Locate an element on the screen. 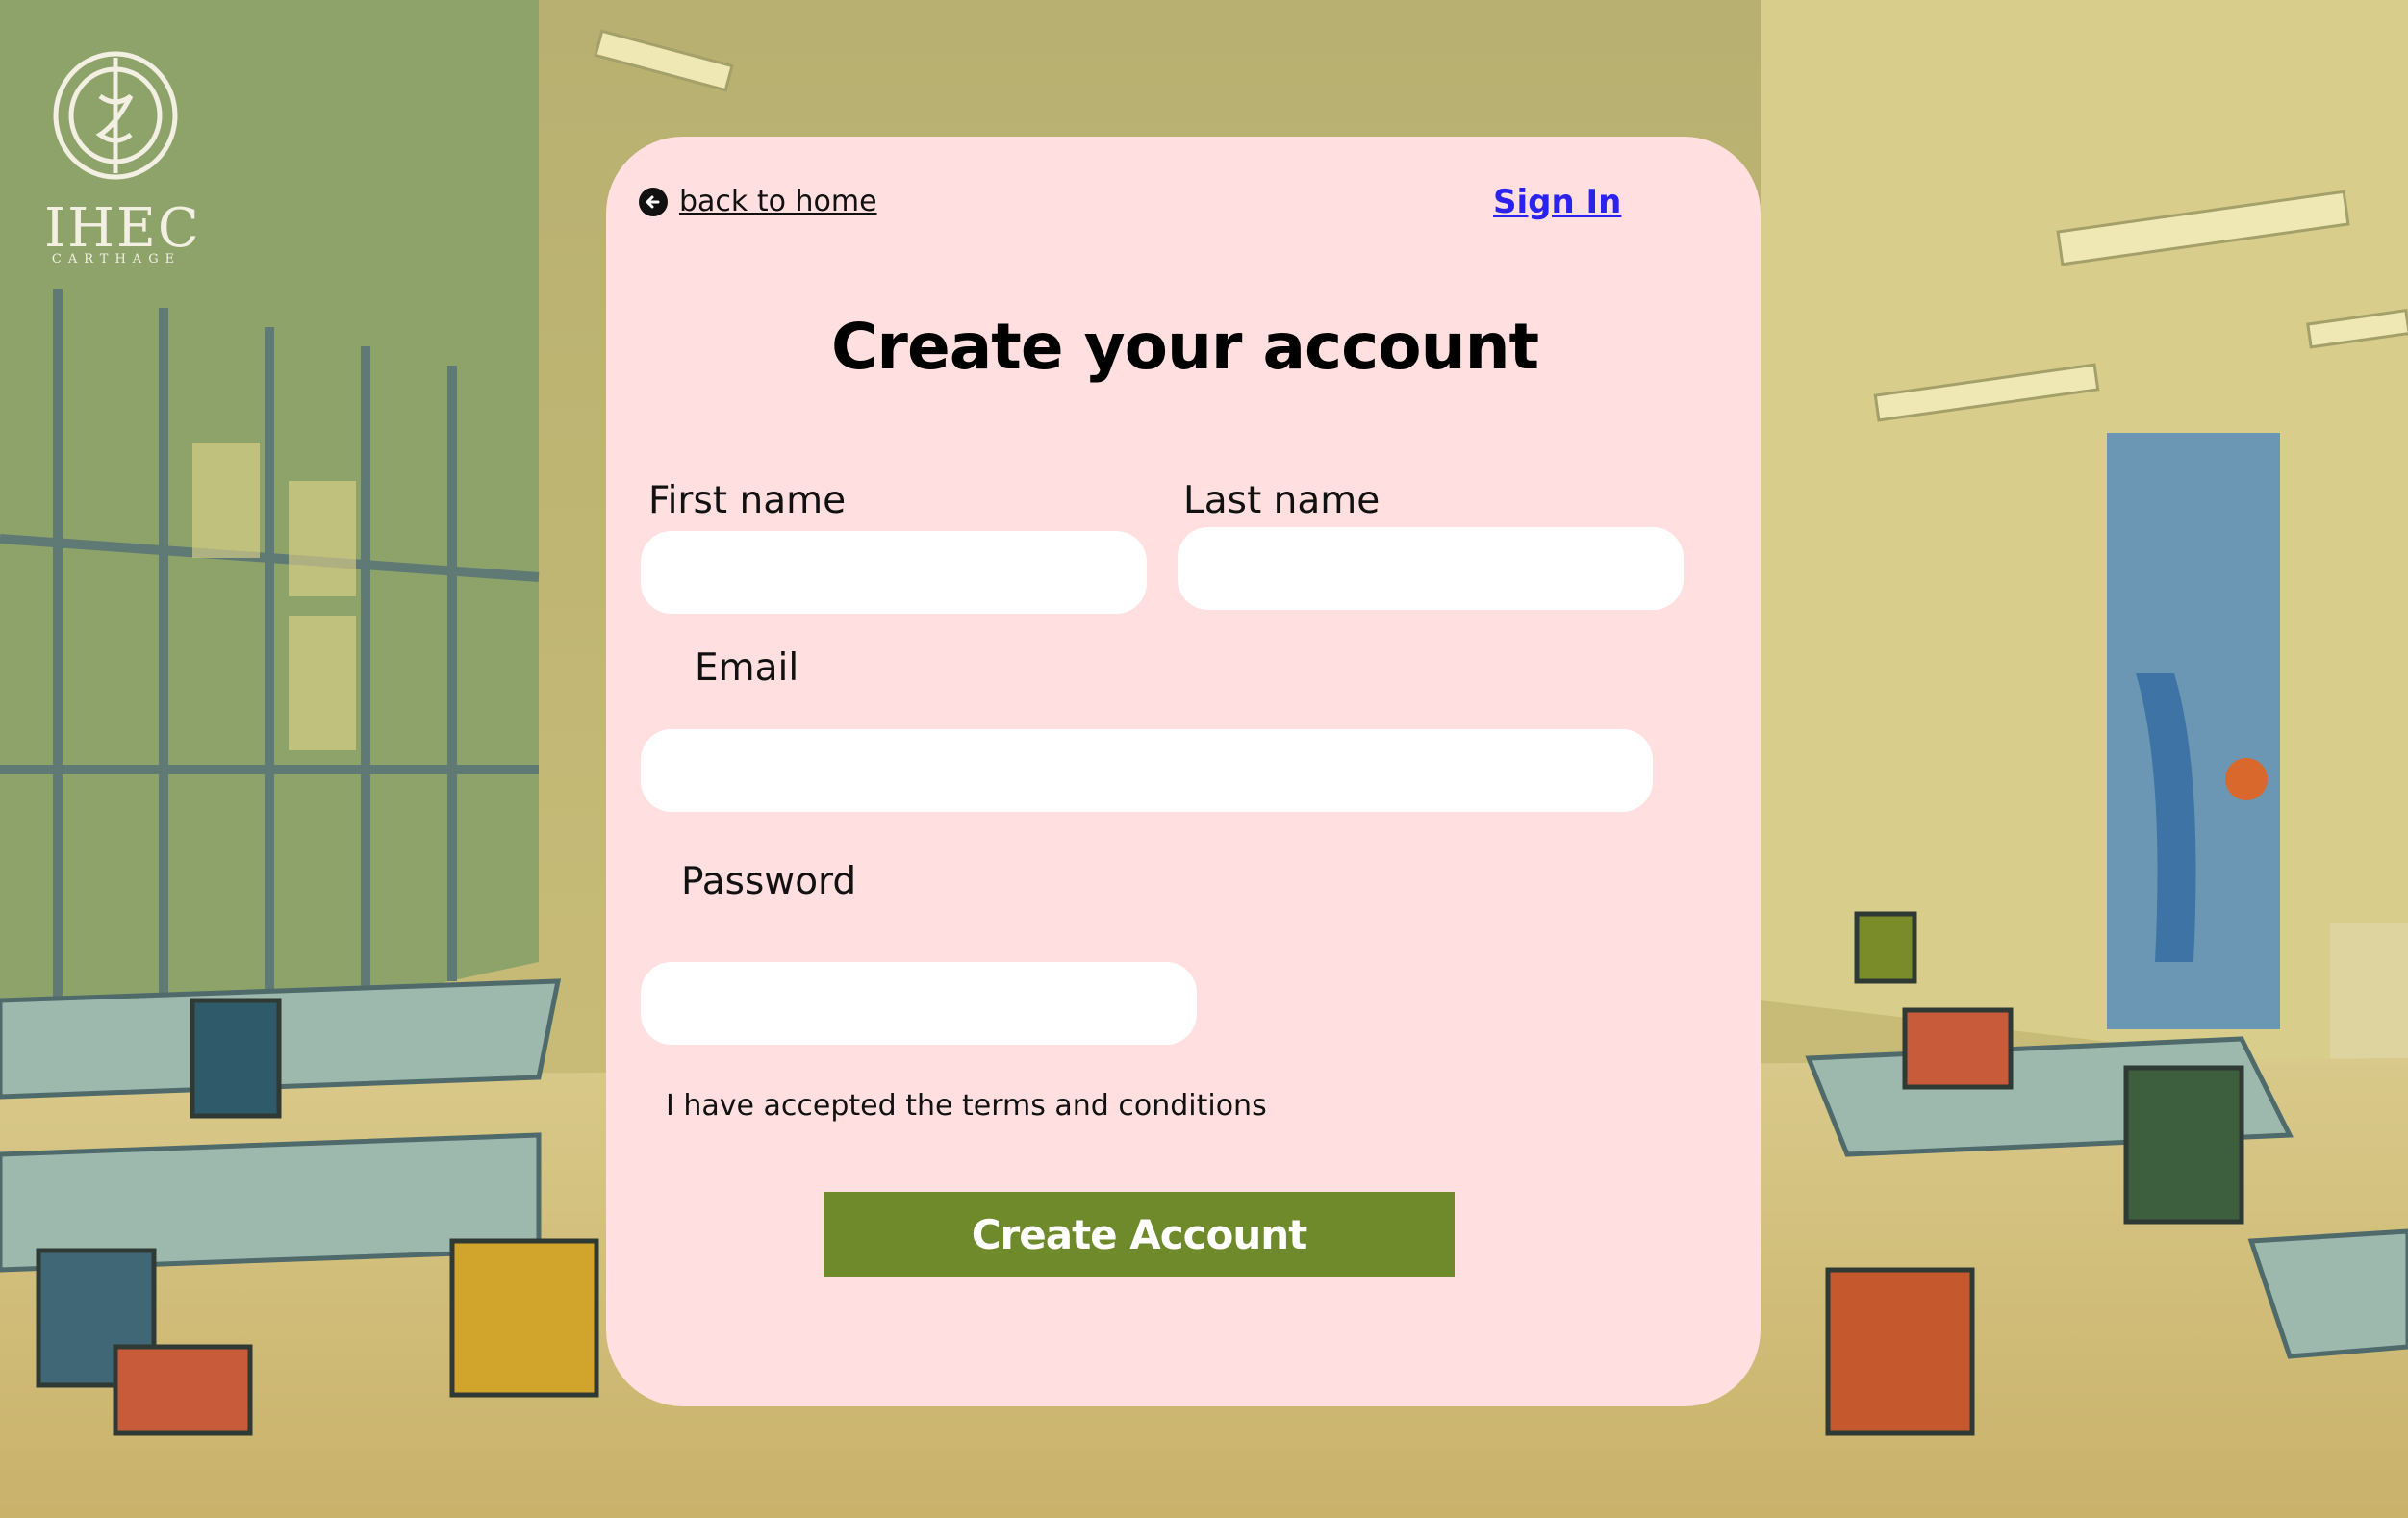 This screenshot has height=1518, width=2408. last-name-label: Last name is located at coordinates (1282, 500).